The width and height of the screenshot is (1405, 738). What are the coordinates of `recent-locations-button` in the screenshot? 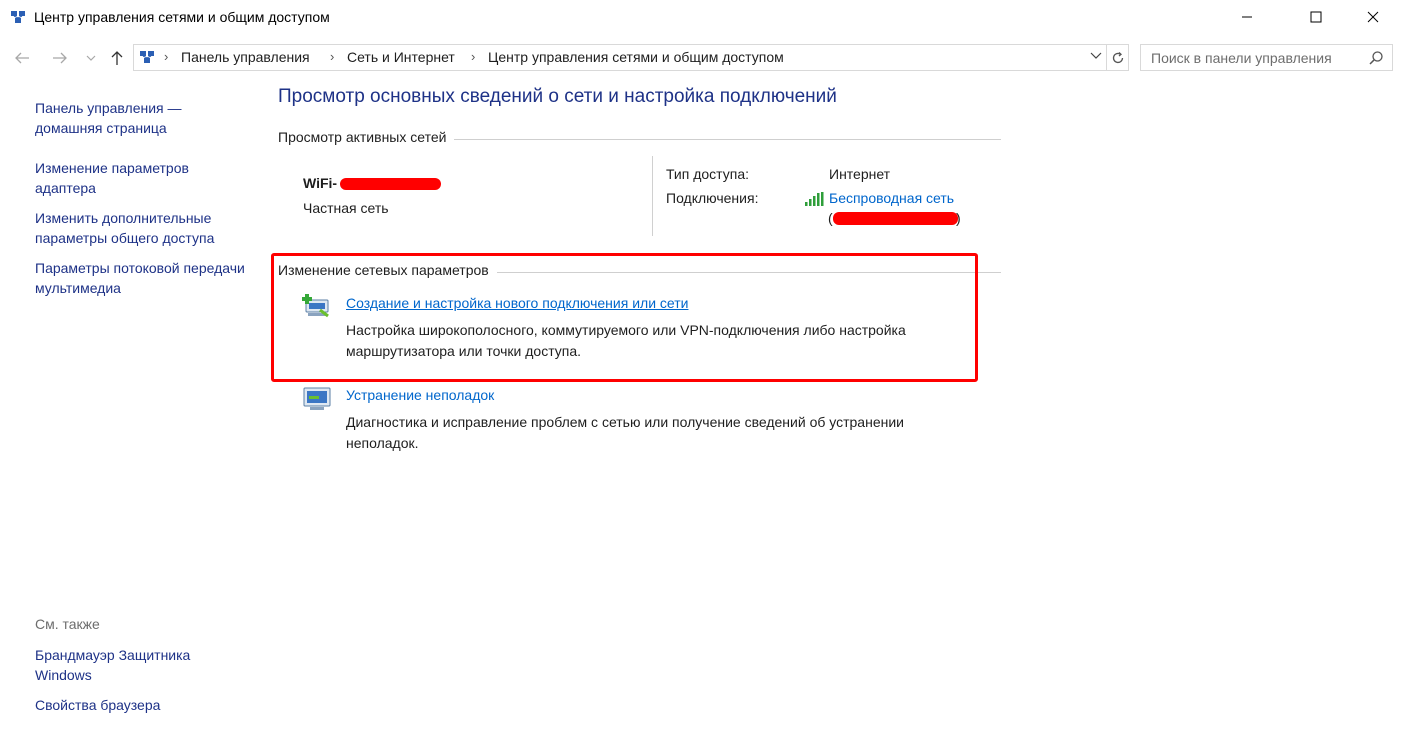 It's located at (91, 58).